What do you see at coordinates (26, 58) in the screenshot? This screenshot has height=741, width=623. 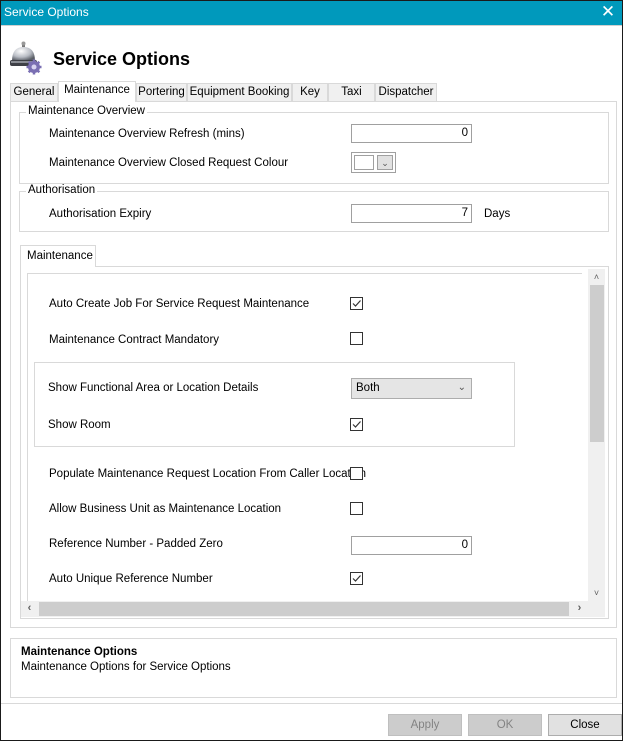 I see `service-bell-gear-icon` at bounding box center [26, 58].